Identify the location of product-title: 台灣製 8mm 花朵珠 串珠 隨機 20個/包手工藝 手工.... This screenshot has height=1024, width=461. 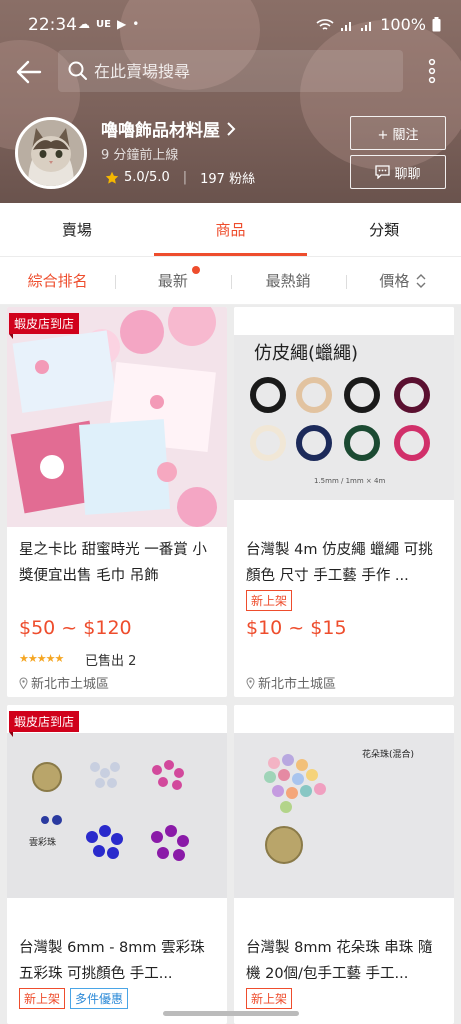
(339, 961).